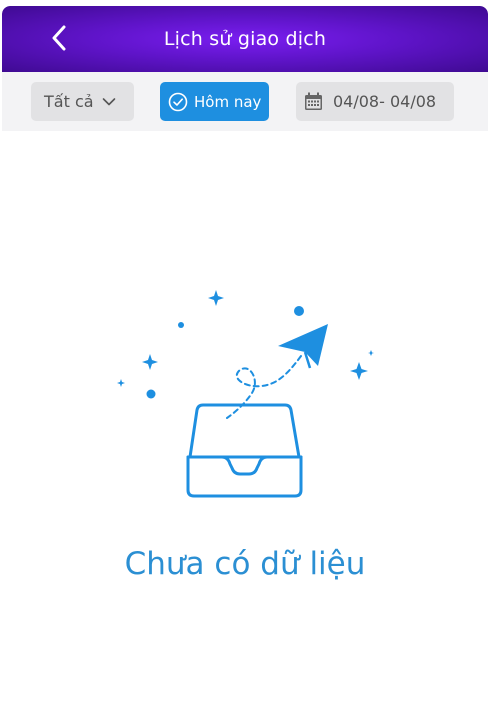  I want to click on filter-today-button: Hôm nay, so click(214, 101).